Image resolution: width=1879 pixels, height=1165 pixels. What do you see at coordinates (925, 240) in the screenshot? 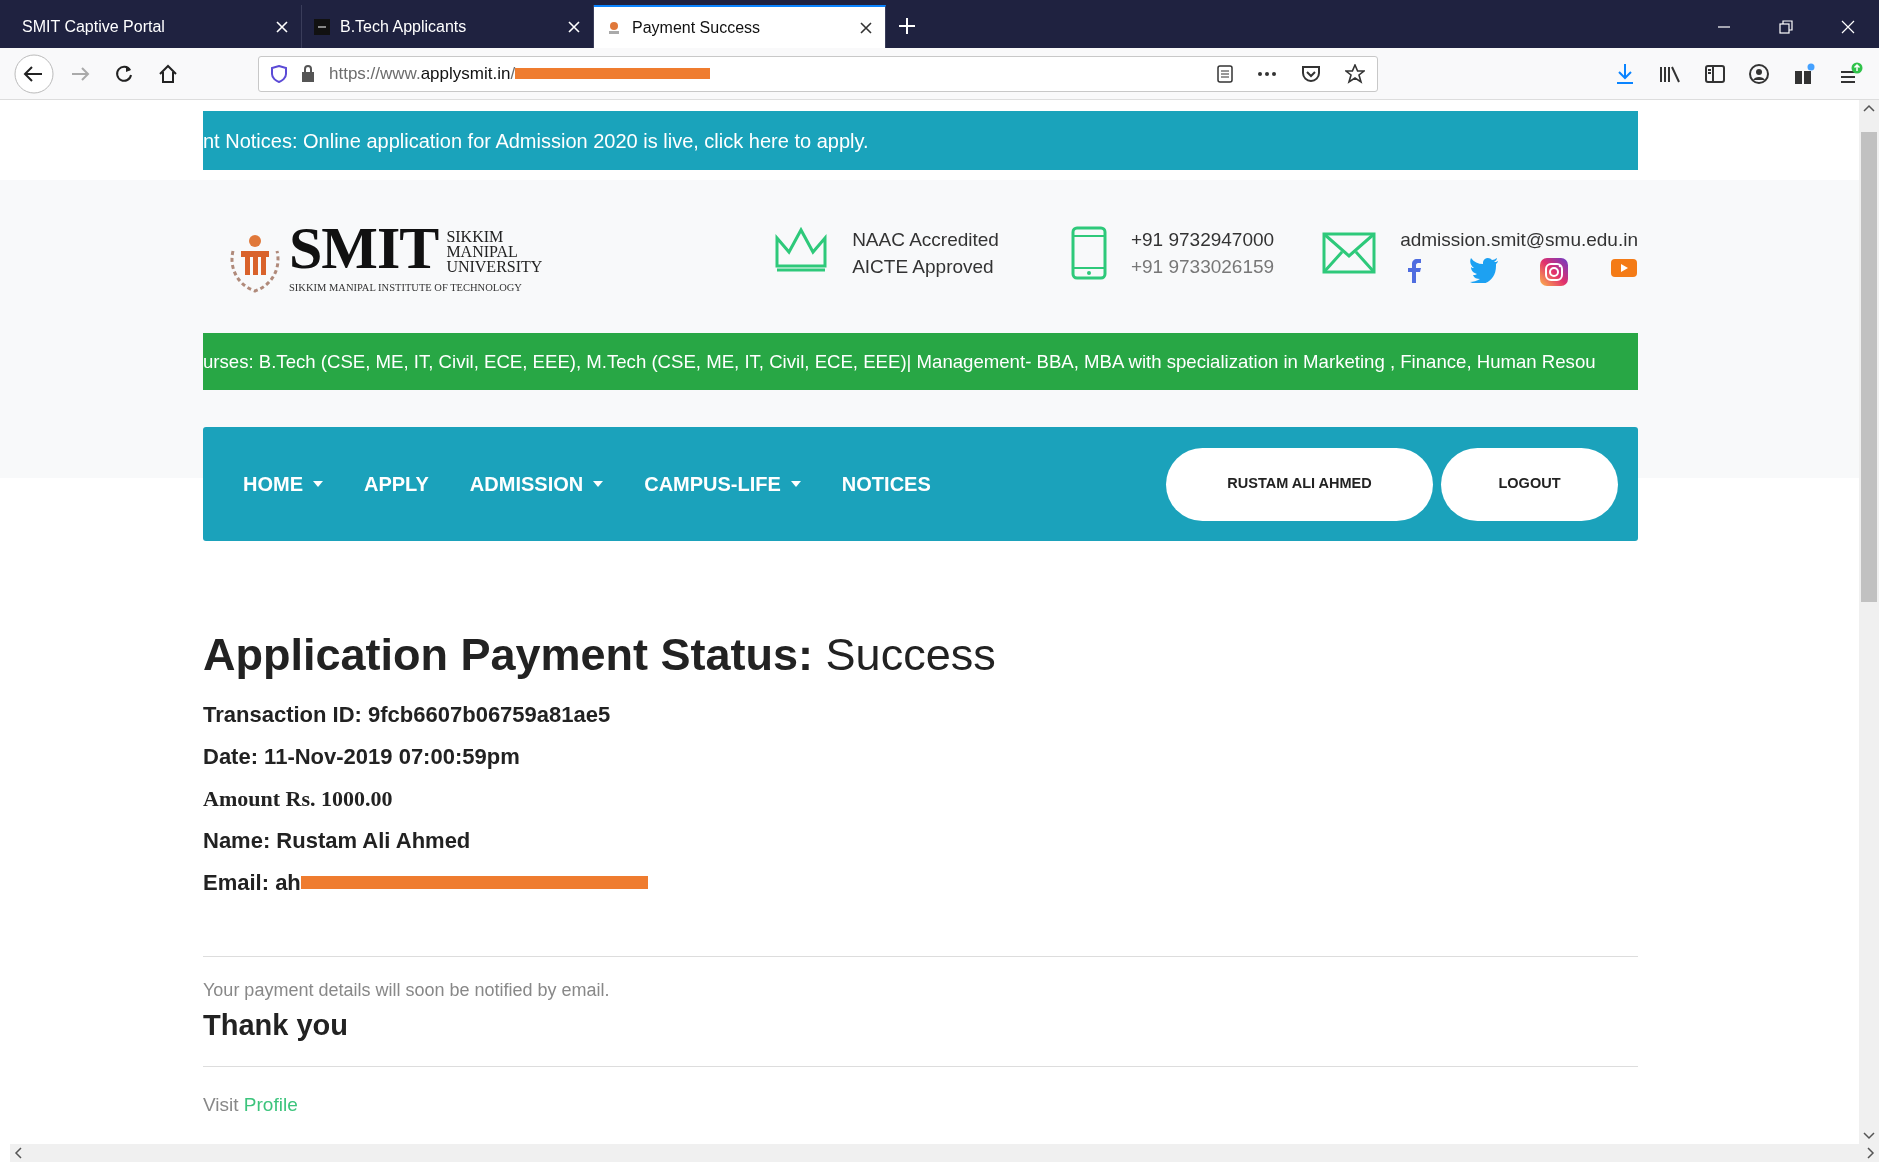
I see `contact-text: NAAC Accredited` at bounding box center [925, 240].